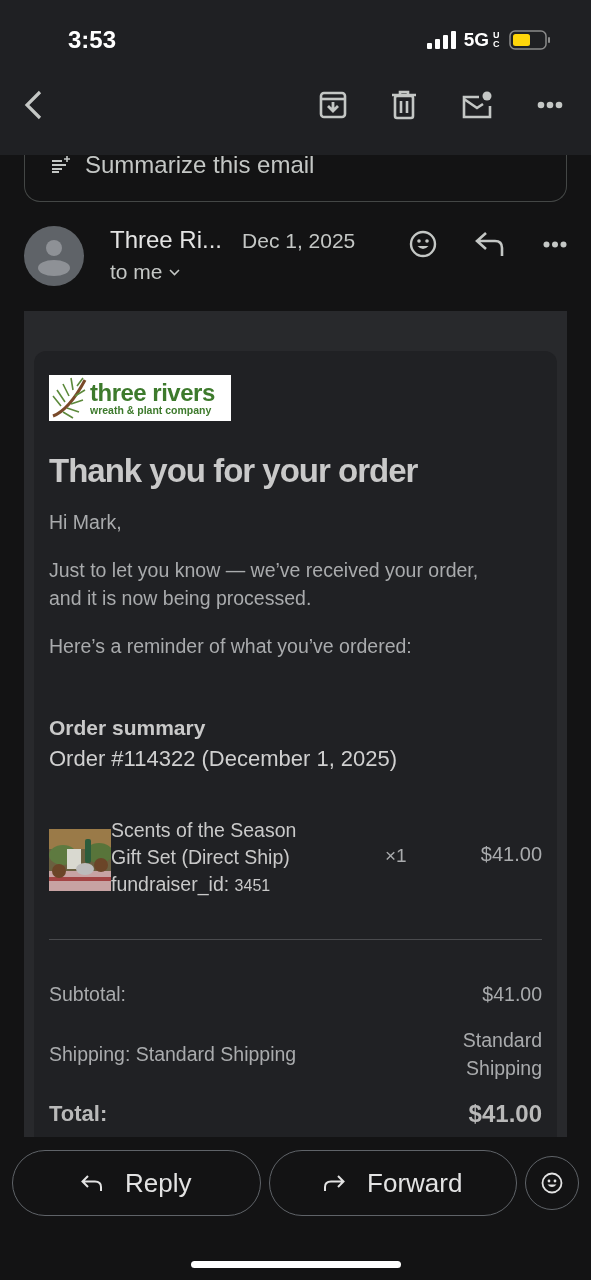 The height and width of the screenshot is (1280, 591). What do you see at coordinates (191, 885) in the screenshot?
I see `product-meta: fundraiser_id: 3451` at bounding box center [191, 885].